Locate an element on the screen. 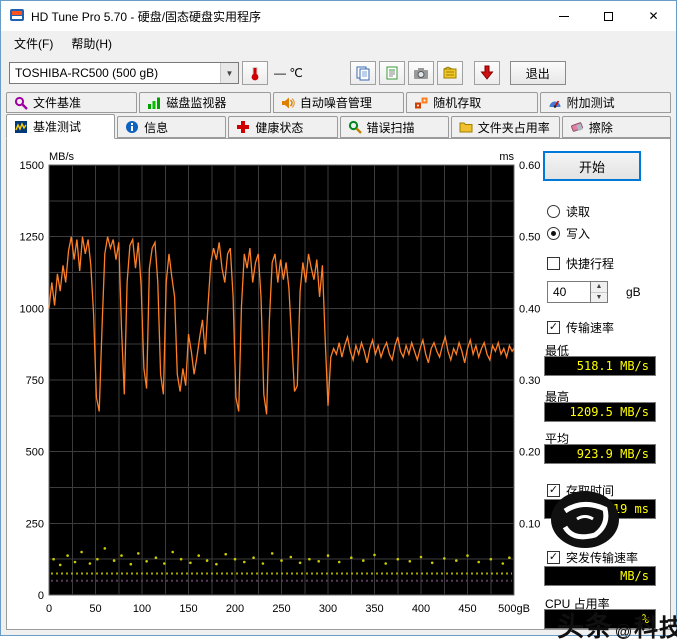 This screenshot has width=677, height=644. maximize-button is located at coordinates (608, 16).